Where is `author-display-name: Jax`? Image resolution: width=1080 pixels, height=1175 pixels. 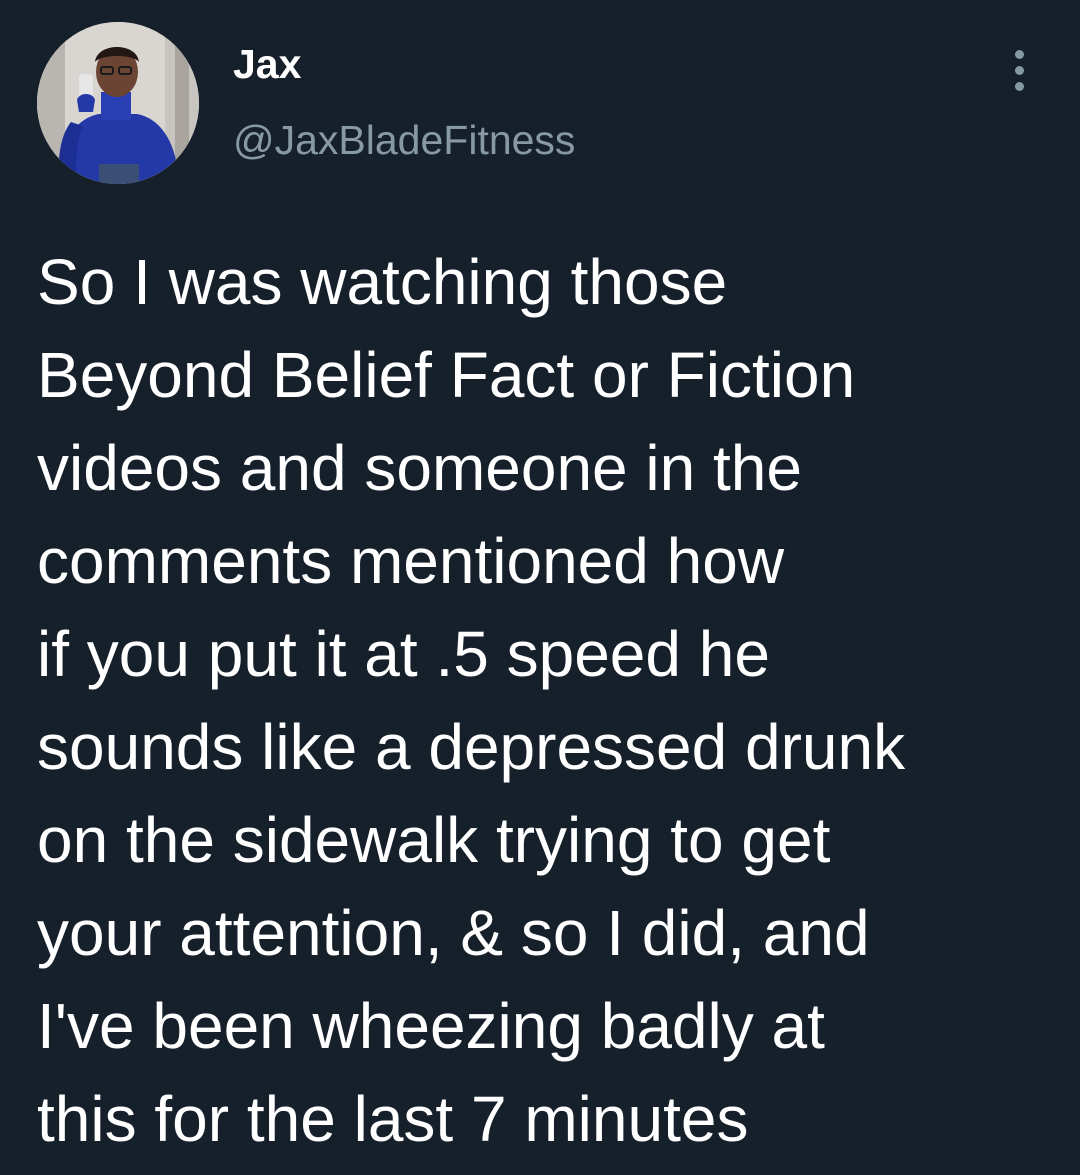
author-display-name: Jax is located at coordinates (267, 64).